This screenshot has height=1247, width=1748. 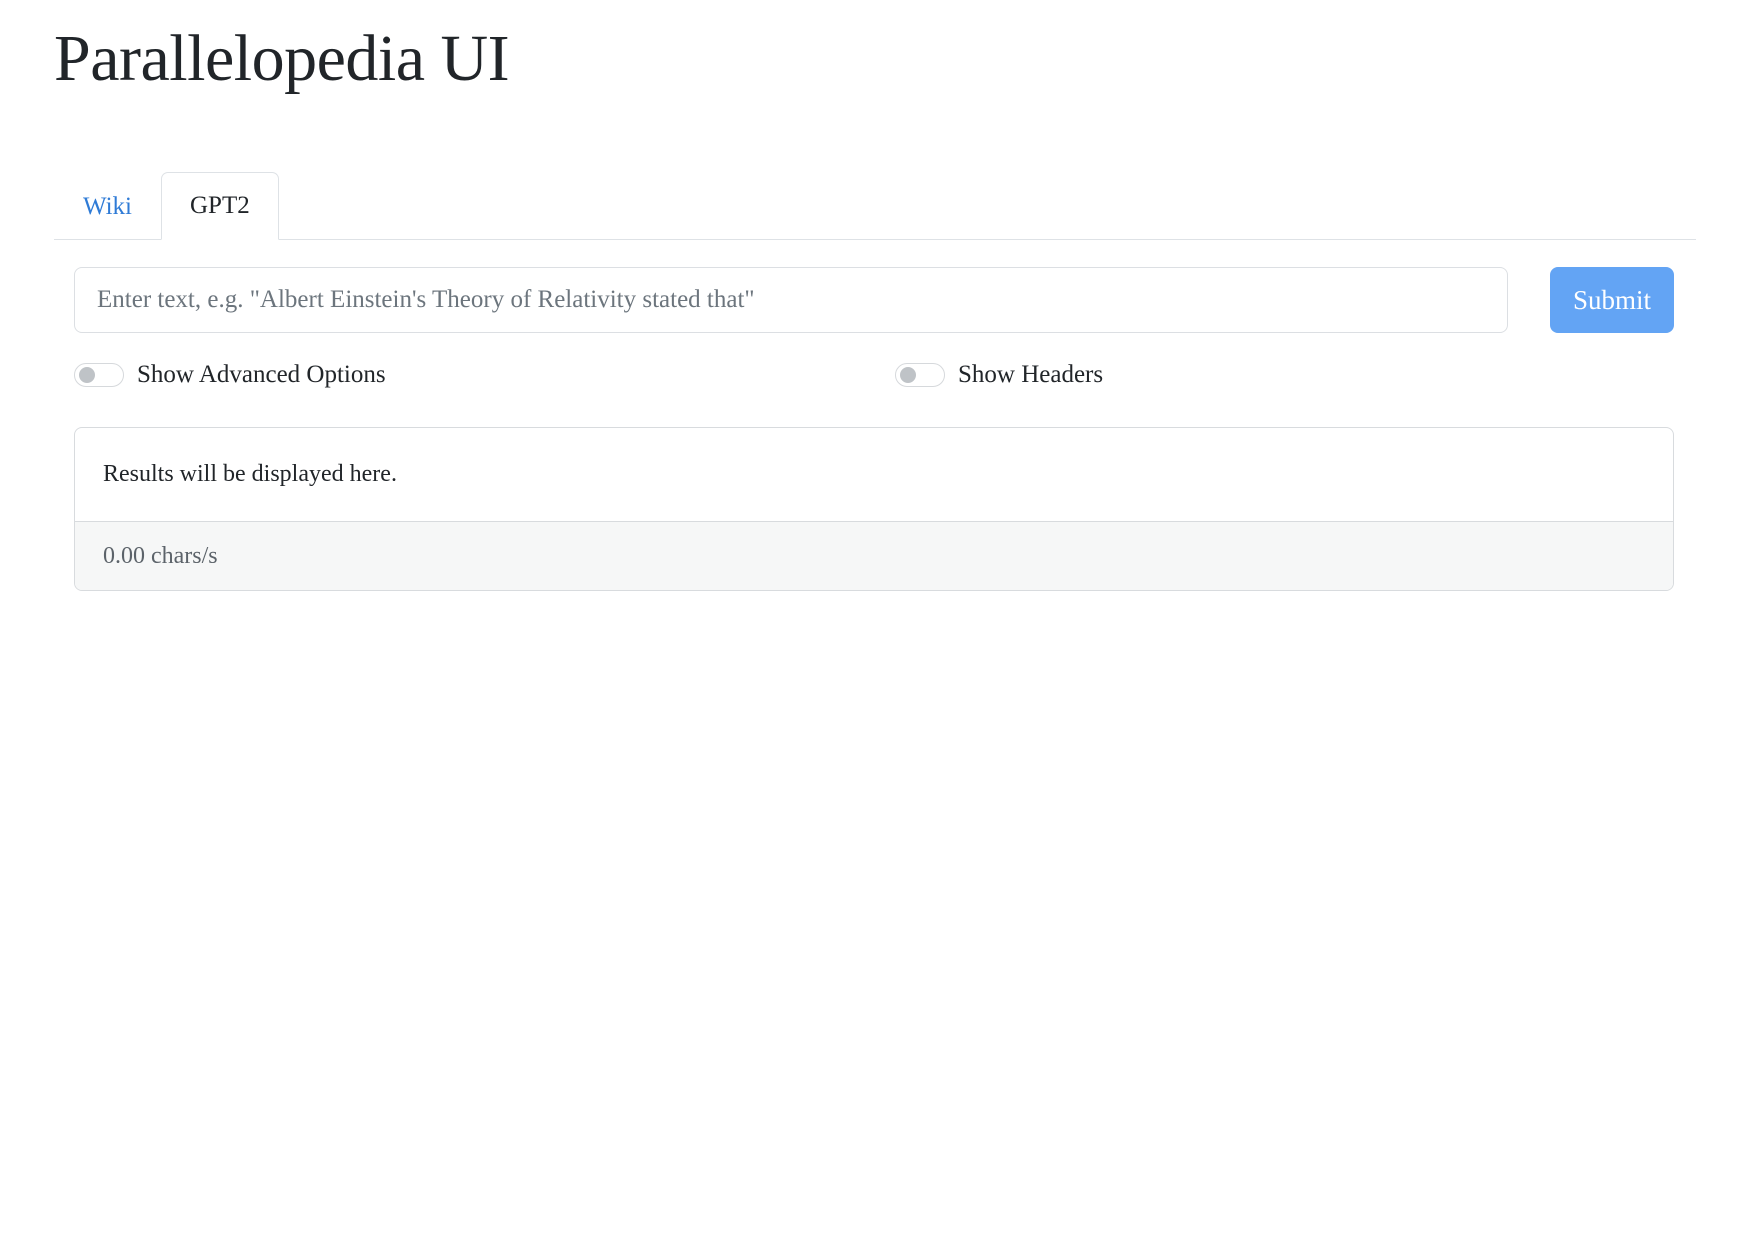 I want to click on results-message: Results will be displayed here., so click(x=874, y=475).